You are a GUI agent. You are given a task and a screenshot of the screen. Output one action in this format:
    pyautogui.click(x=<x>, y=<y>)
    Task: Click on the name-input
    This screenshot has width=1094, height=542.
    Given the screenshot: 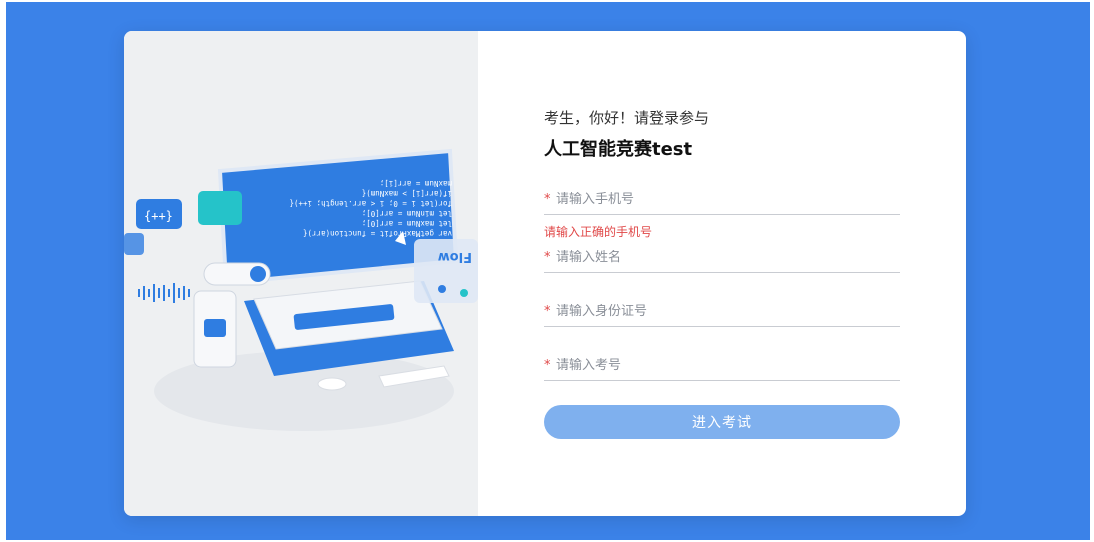 What is the action you would take?
    pyautogui.click(x=721, y=257)
    